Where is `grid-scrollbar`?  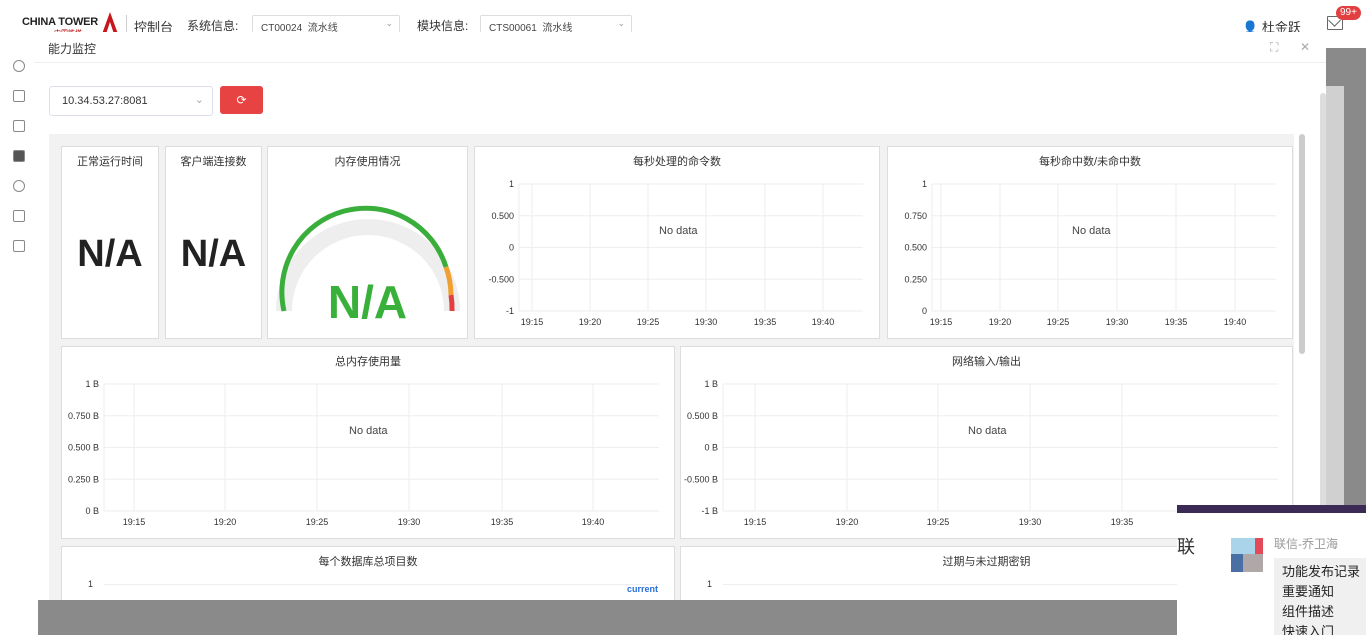 grid-scrollbar is located at coordinates (1302, 244).